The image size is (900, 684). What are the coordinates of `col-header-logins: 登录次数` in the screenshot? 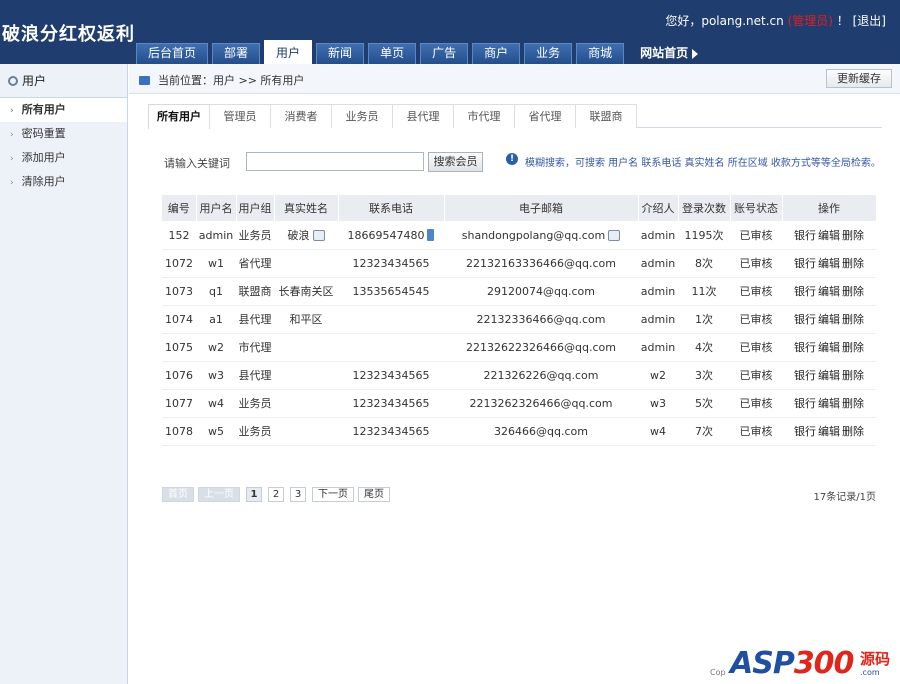 It's located at (704, 208).